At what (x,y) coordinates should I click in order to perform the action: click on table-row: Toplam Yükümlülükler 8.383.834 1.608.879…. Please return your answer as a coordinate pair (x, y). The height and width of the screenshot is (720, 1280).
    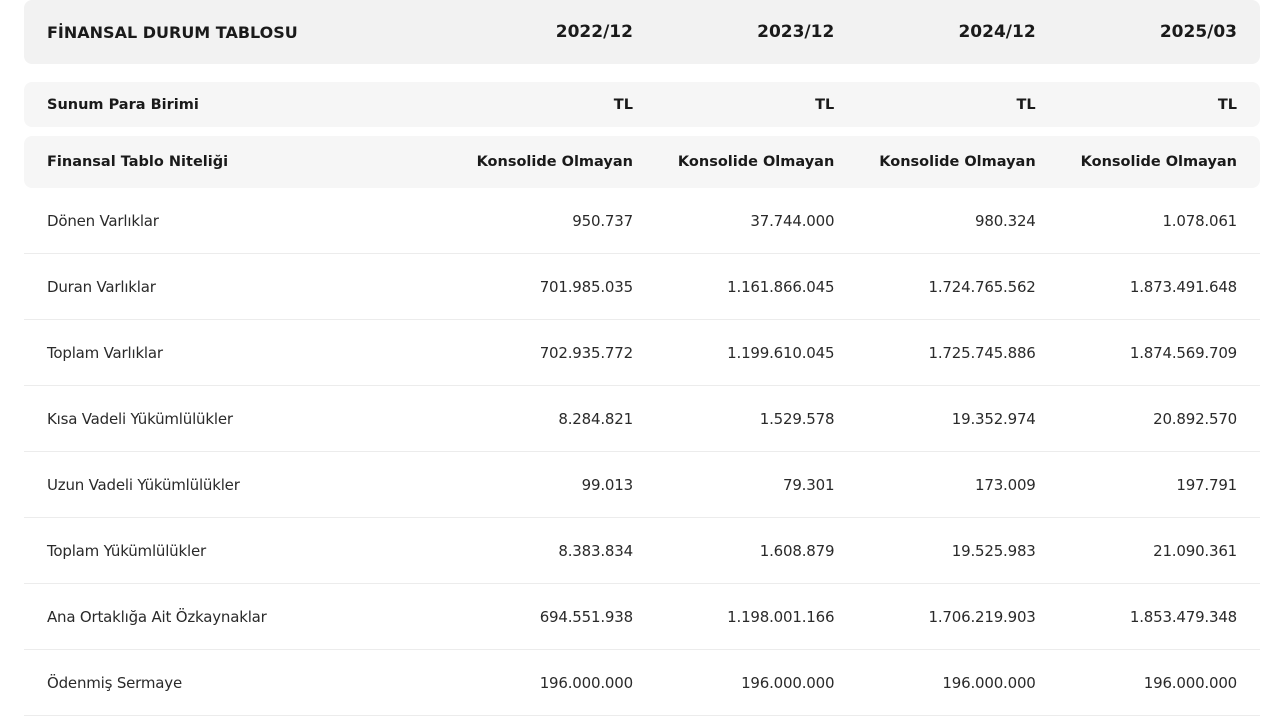
    Looking at the image, I should click on (642, 551).